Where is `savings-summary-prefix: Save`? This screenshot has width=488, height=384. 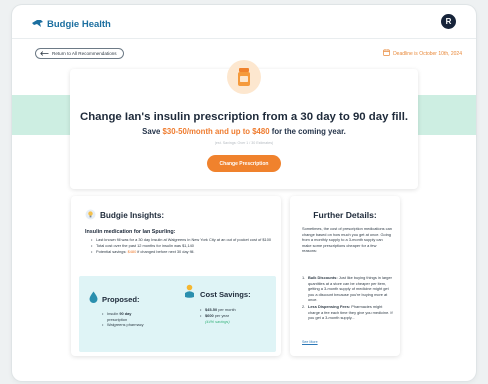
savings-summary-prefix: Save is located at coordinates (152, 131).